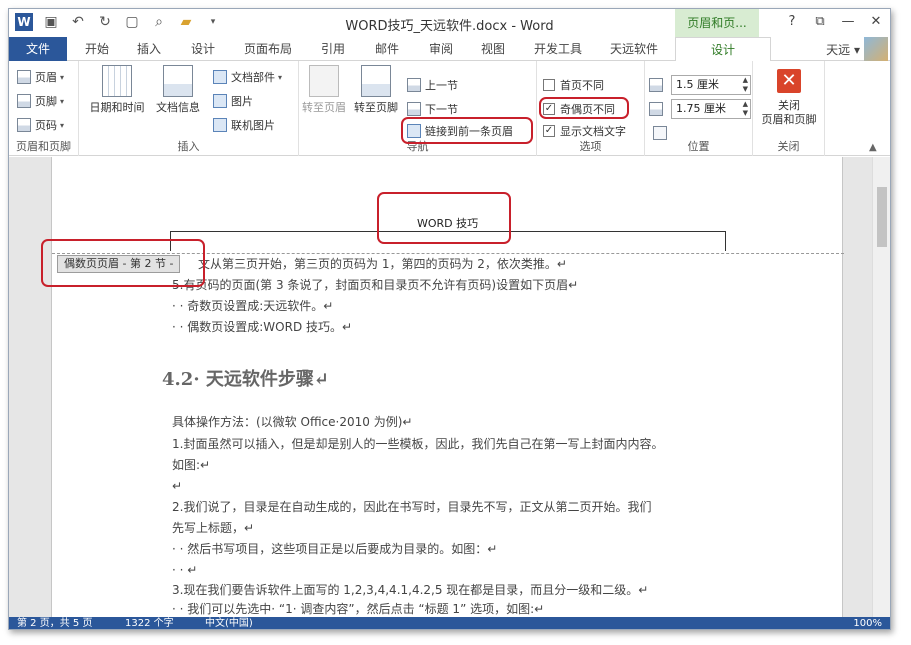 Image resolution: width=911 pixels, height=645 pixels. I want to click on body-line-7: · · 然后书写项目，这些项目正是以后要成为目录的。如图：↵, so click(334, 549).